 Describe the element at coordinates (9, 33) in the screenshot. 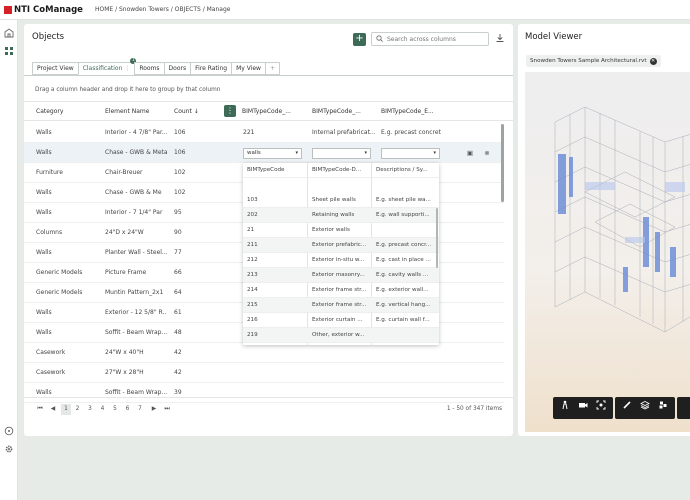

I see `building-icon` at that location.